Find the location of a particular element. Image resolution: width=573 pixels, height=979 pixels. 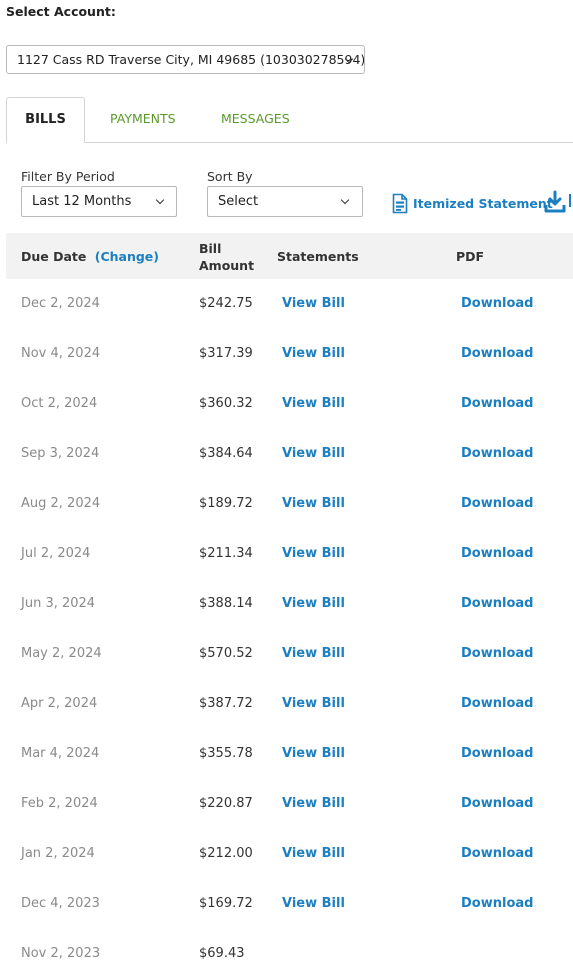

statements-header: Statements is located at coordinates (318, 256).